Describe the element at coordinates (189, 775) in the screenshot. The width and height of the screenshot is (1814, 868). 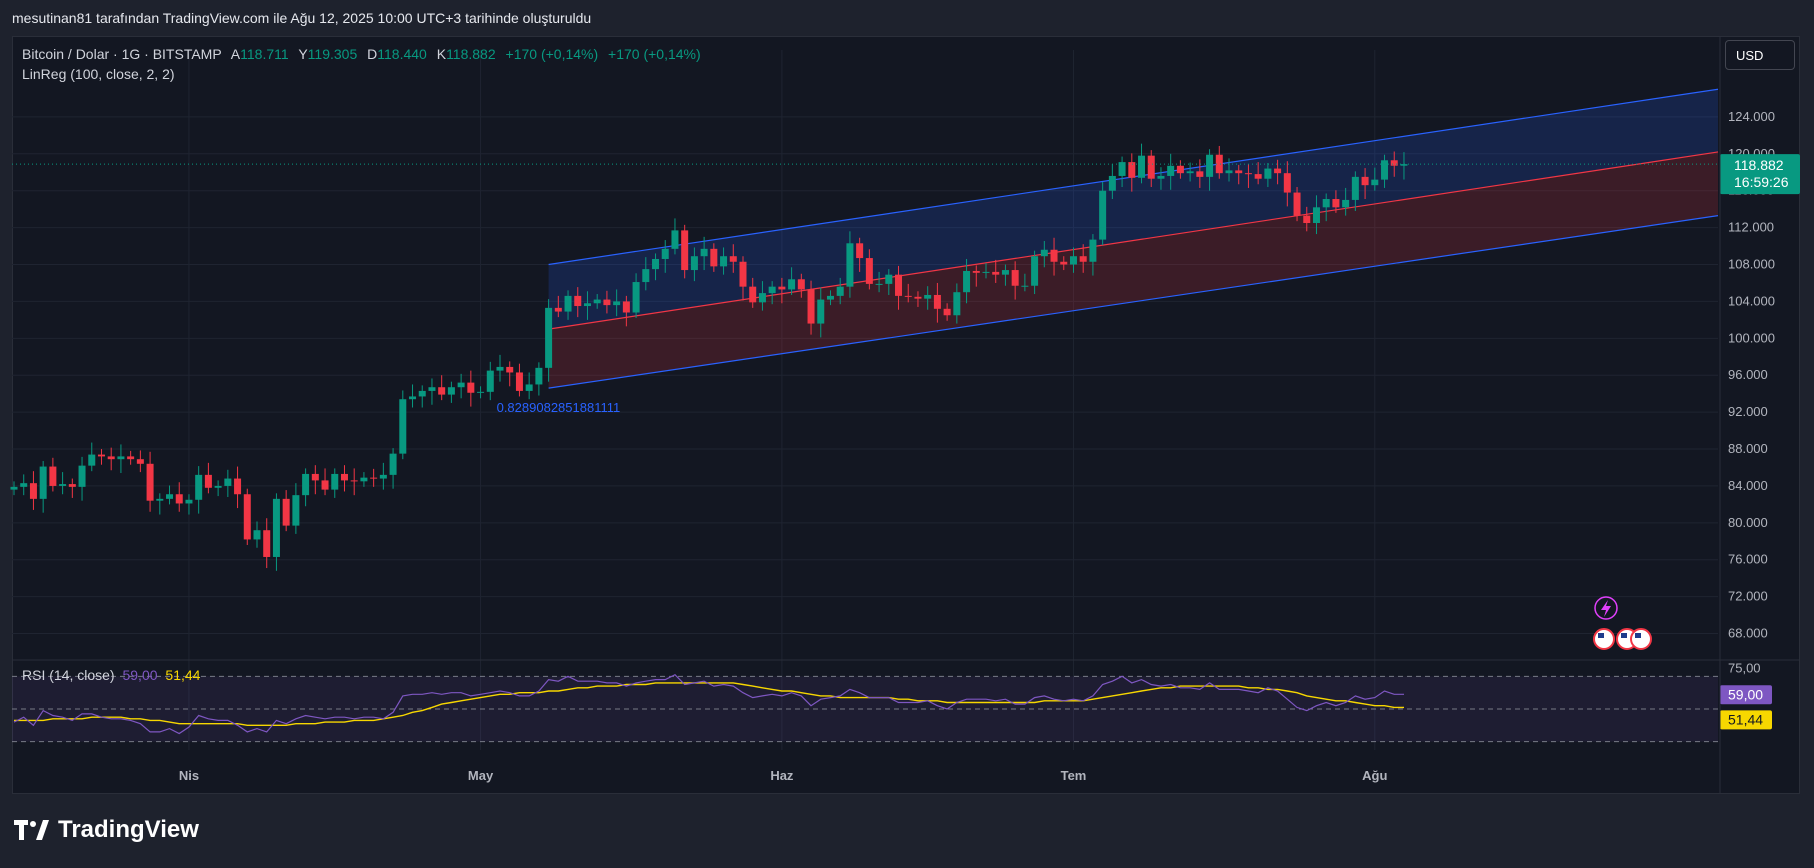
I see `date-tick-label: Nis` at that location.